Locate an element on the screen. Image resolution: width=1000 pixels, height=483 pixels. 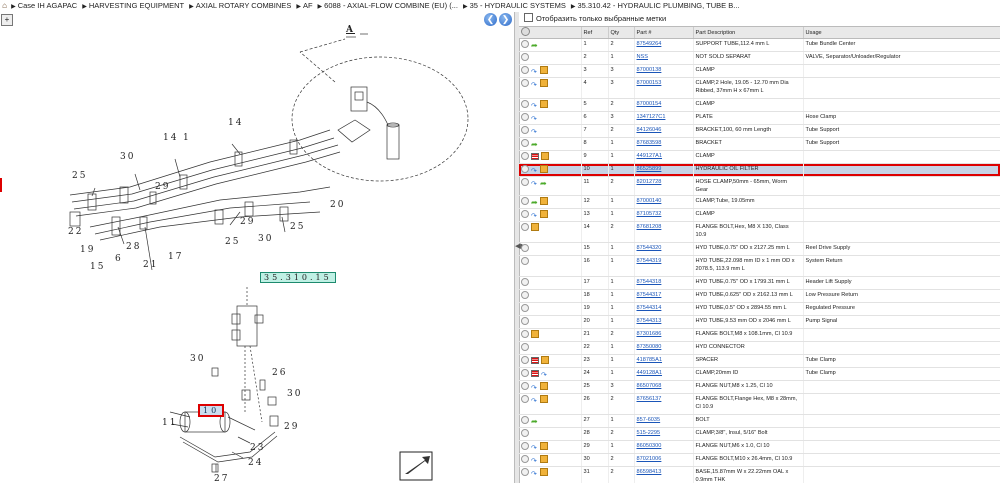
part-number-link: 87000154 is located at coordinates (649, 104).